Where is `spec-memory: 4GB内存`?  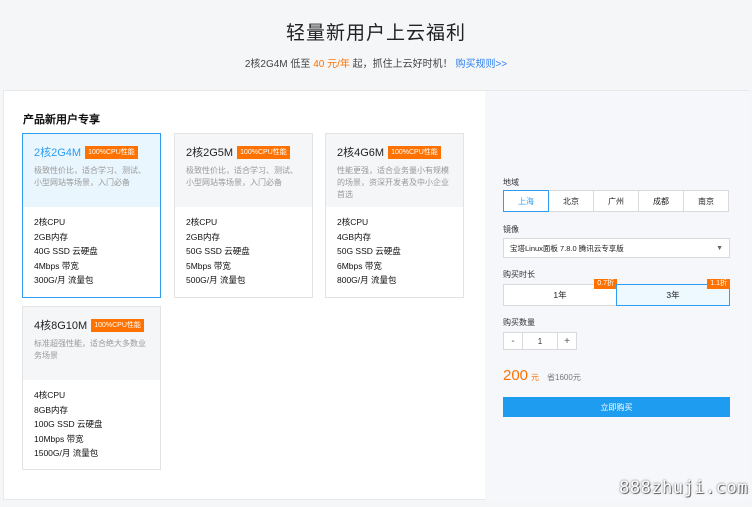
spec-memory: 4GB内存 is located at coordinates (354, 236).